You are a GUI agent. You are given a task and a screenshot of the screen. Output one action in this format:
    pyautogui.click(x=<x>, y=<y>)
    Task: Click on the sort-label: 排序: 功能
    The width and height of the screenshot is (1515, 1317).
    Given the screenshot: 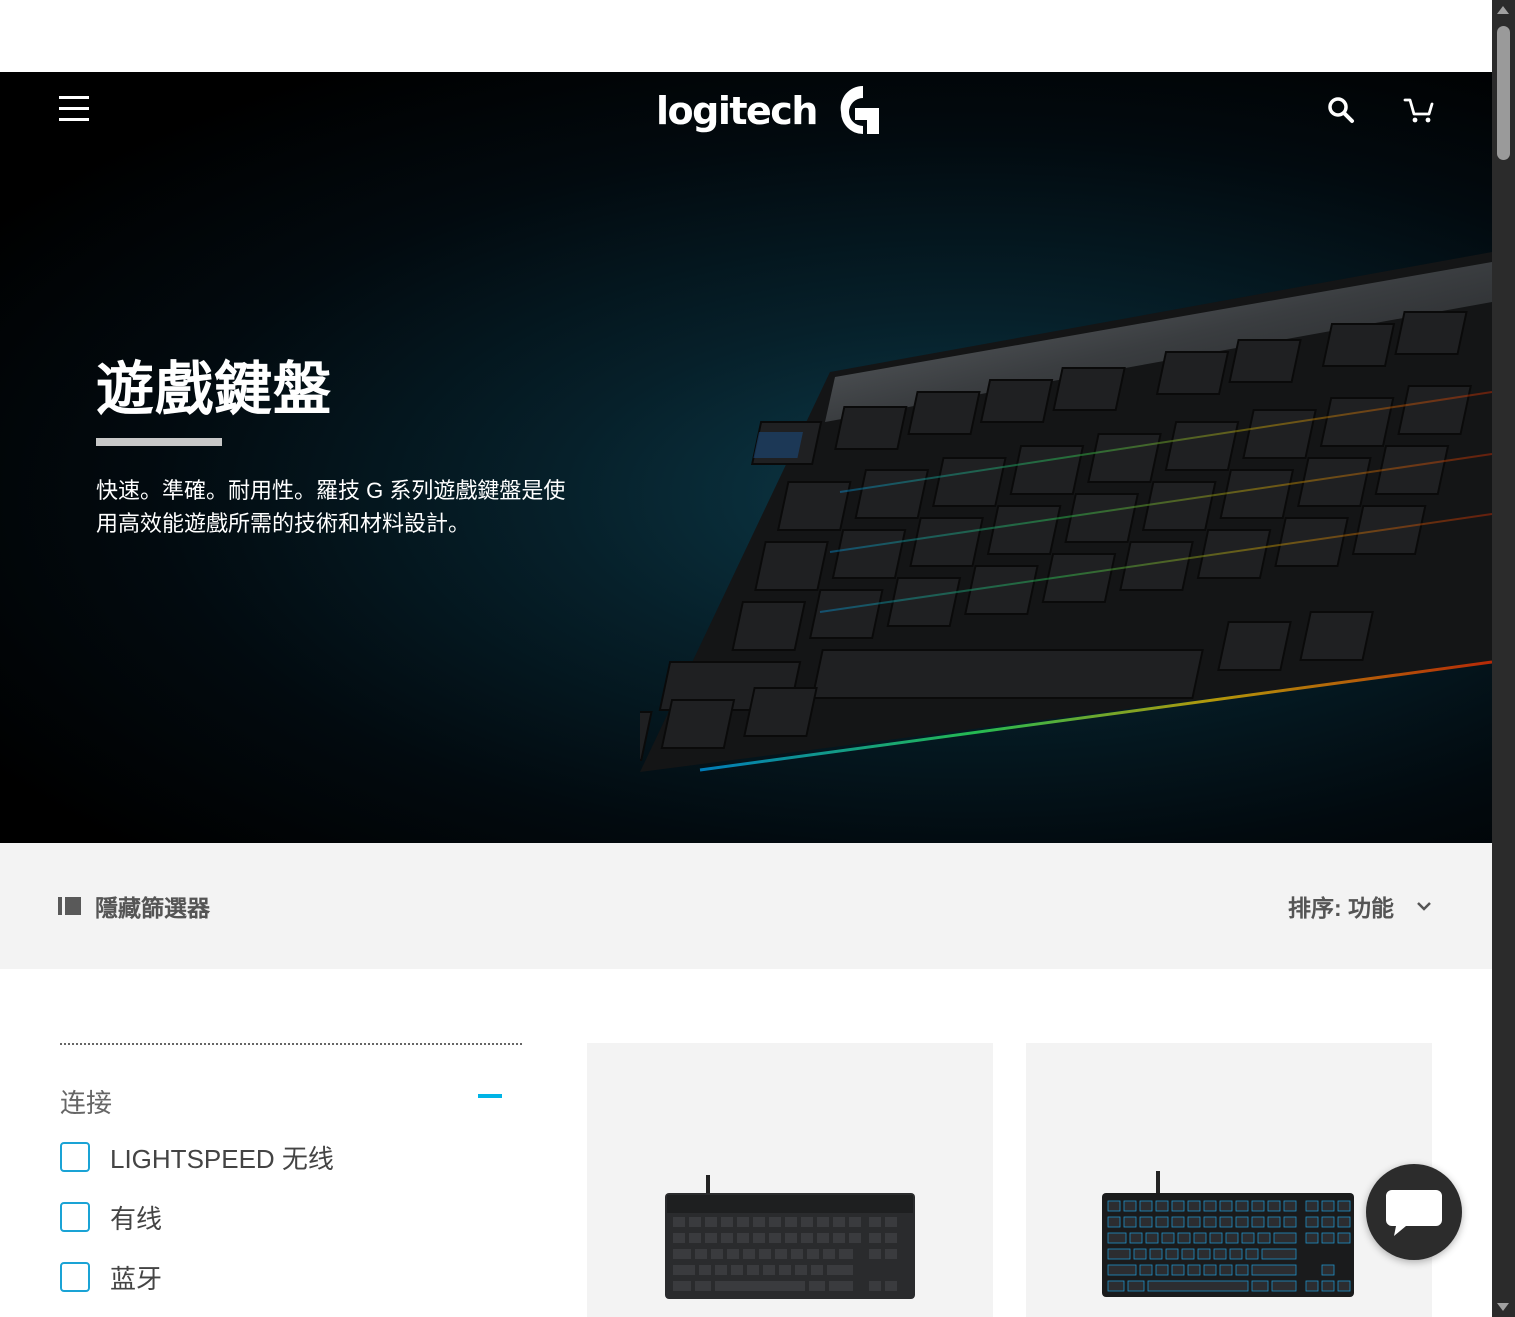 What is the action you would take?
    pyautogui.click(x=1341, y=908)
    